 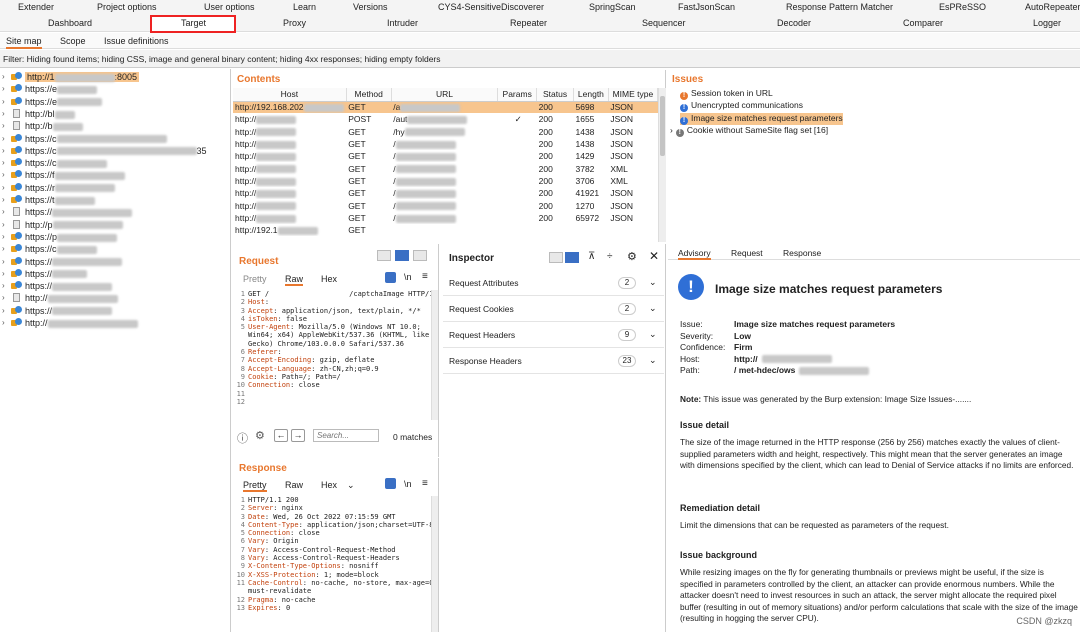 I want to click on table-row: http://GET / 200 3782 XML, so click(x=445, y=168).